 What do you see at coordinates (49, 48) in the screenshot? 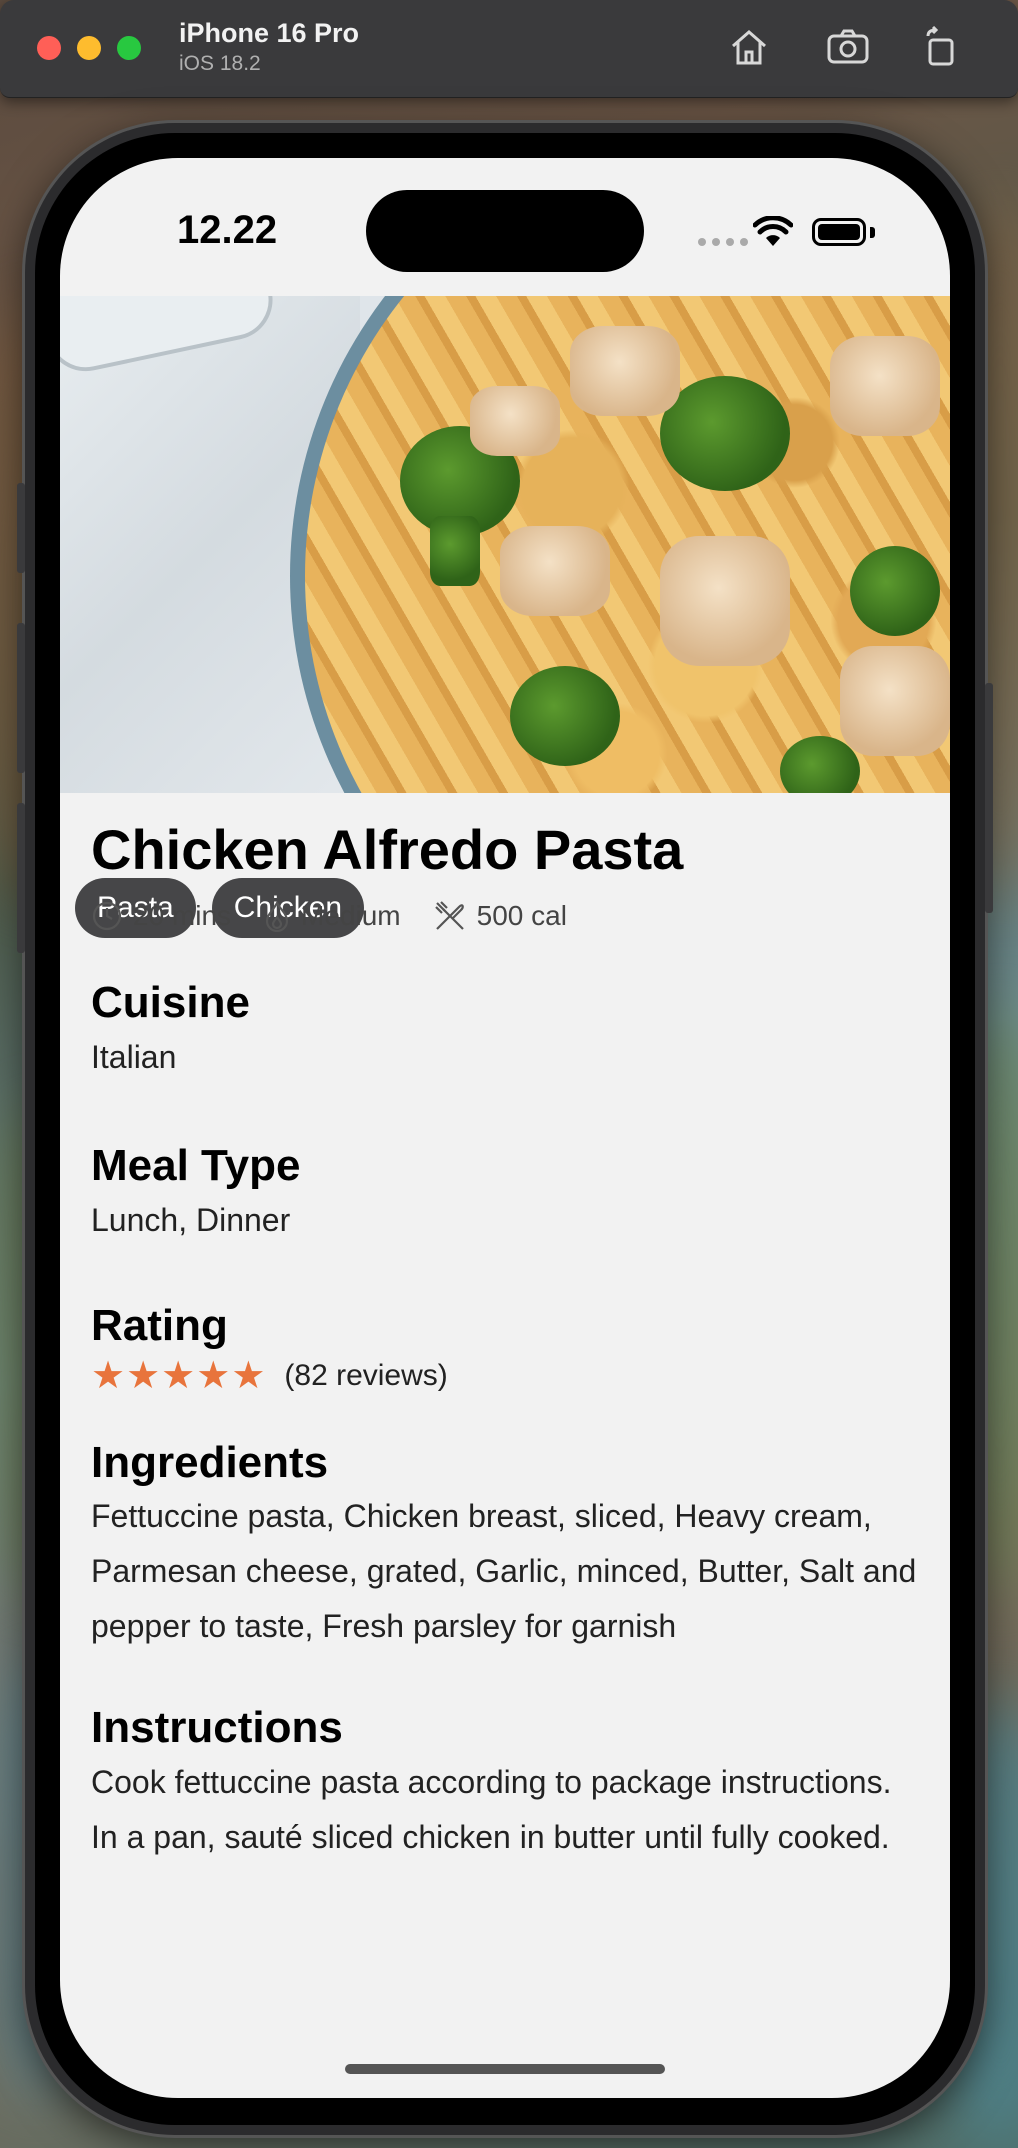
I see `close-window-button` at bounding box center [49, 48].